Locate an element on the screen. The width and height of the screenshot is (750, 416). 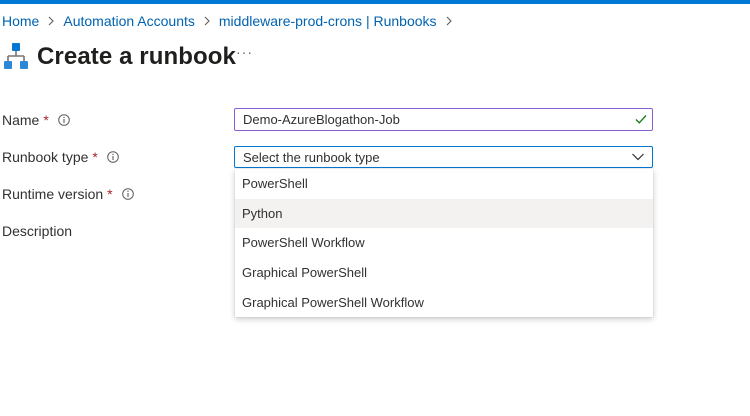
dropdown-option-python: Python is located at coordinates (444, 213).